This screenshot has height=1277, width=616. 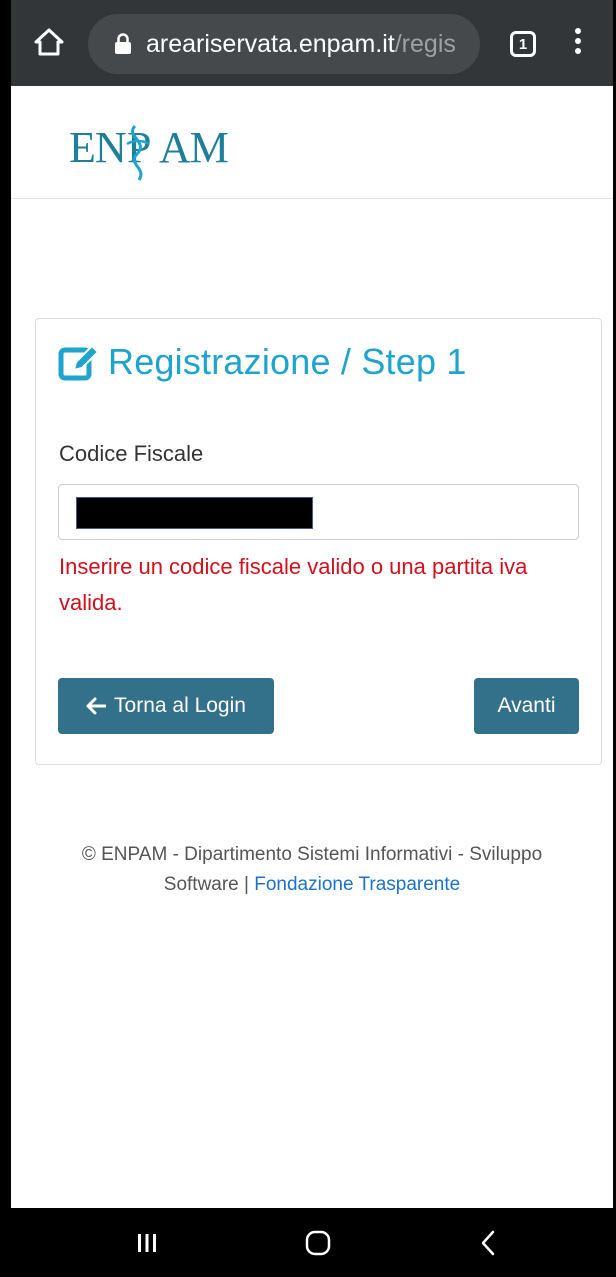 What do you see at coordinates (357, 884) in the screenshot?
I see `fondazione-trasparente-link: Fondazione Trasparente` at bounding box center [357, 884].